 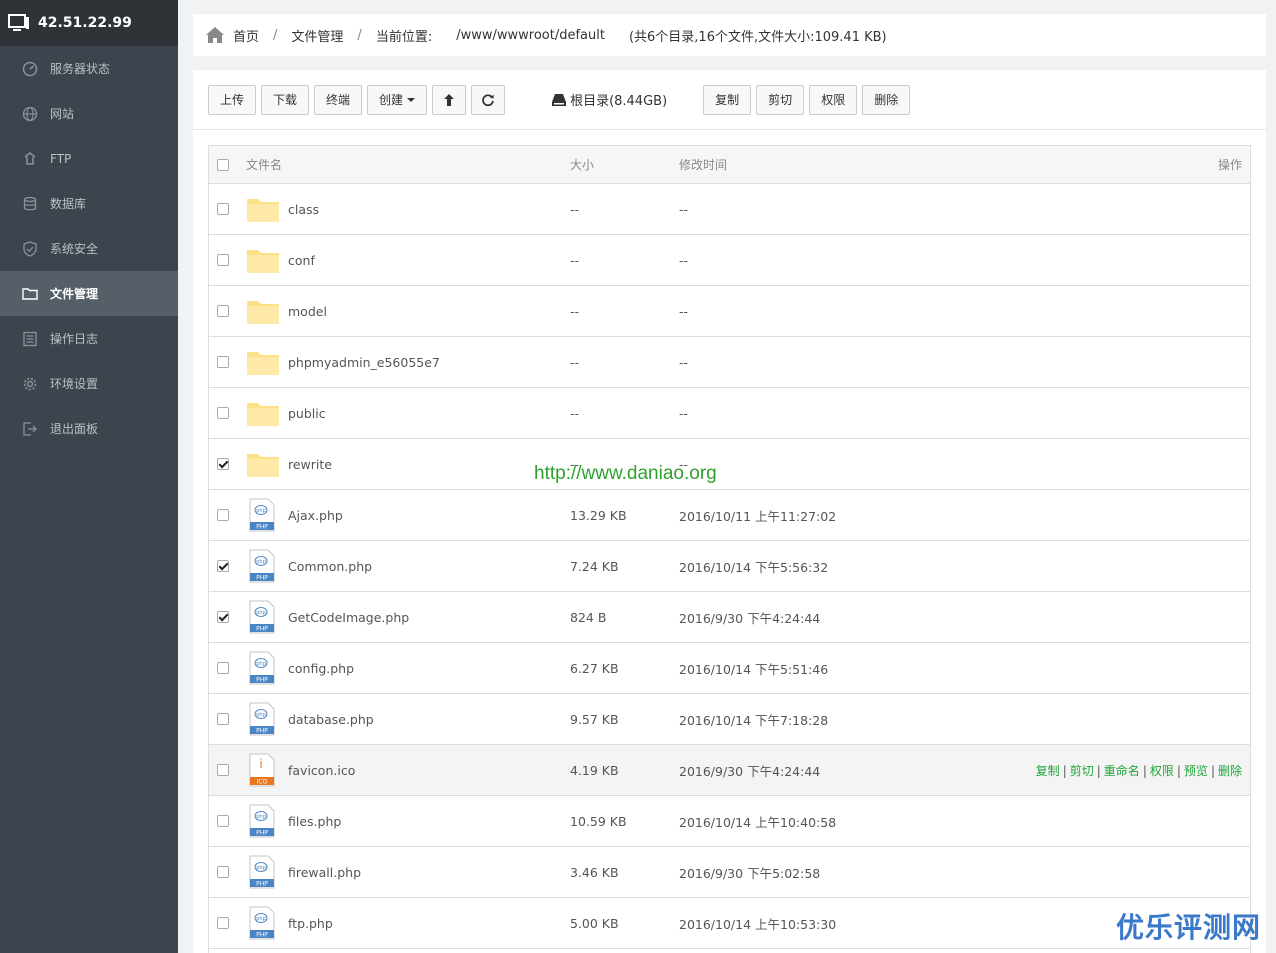 I want to click on create-dropdown-button: 创建, so click(x=397, y=99).